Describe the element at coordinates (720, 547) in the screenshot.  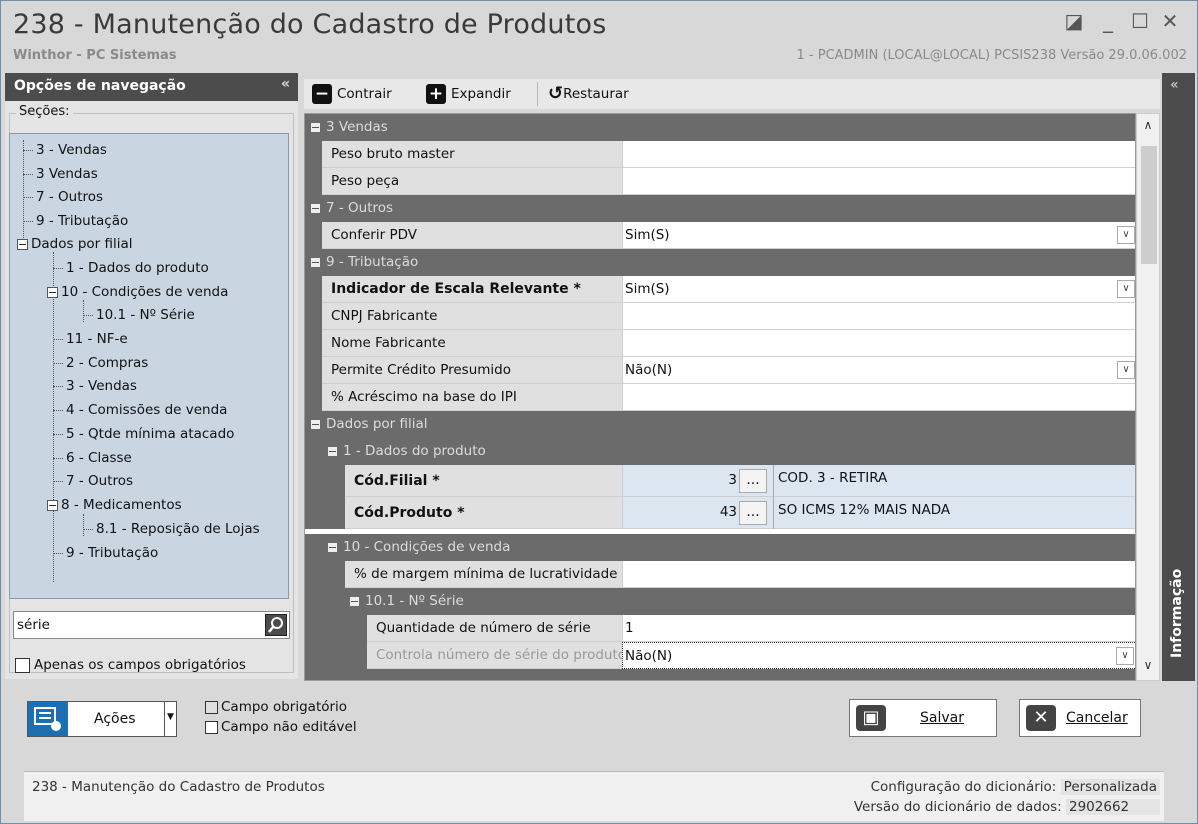
I see `category-condicoes: 10 - Condições de venda` at that location.